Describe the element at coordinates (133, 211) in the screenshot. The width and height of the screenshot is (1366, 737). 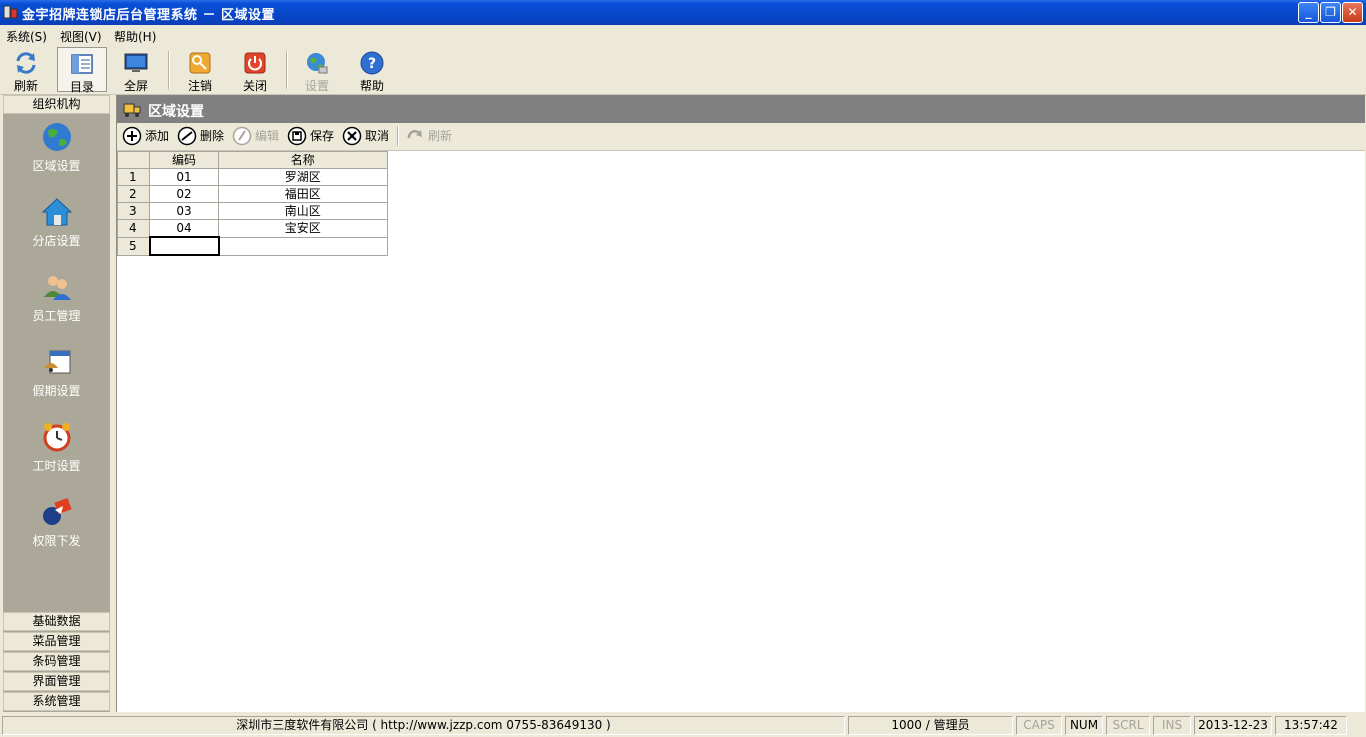
I see `row-number: 3` at that location.